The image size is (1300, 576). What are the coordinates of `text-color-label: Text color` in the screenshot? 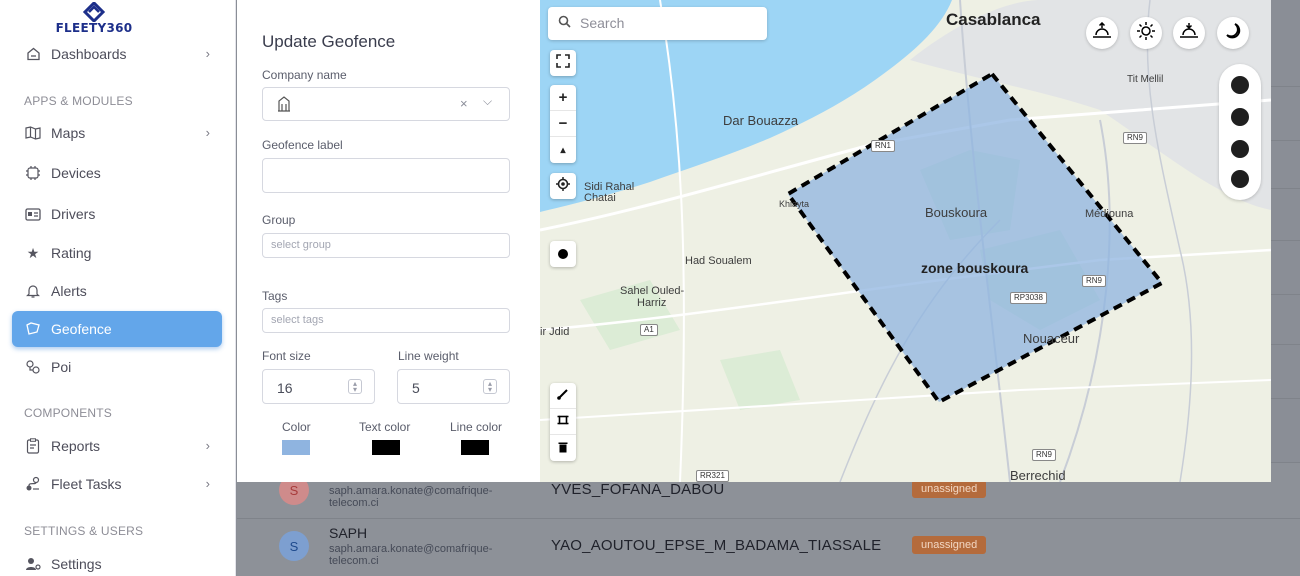 It's located at (385, 427).